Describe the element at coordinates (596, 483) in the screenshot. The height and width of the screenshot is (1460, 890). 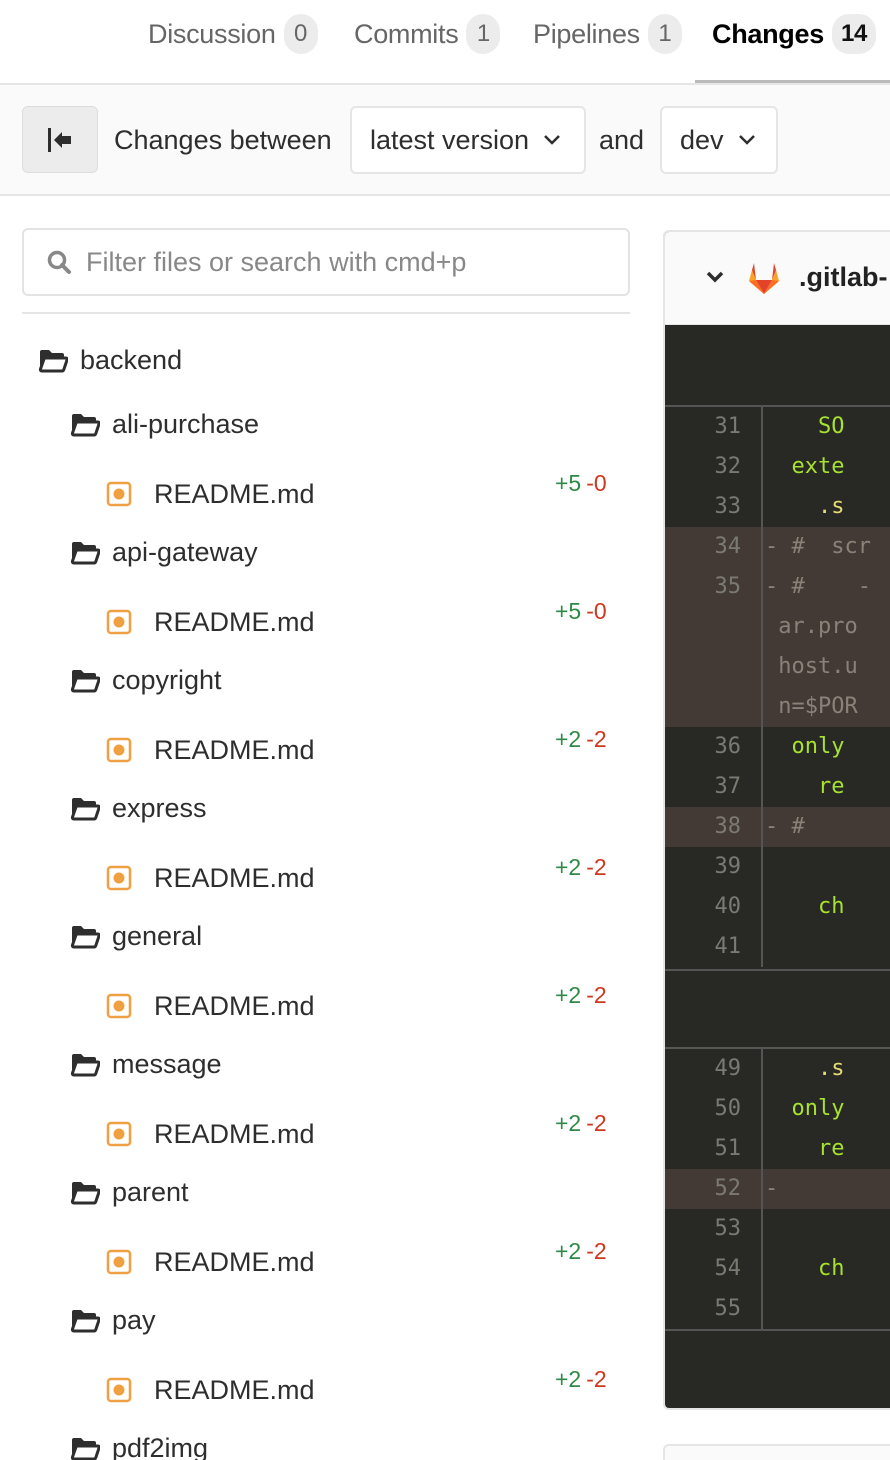
I see `lines-removed: -0` at that location.